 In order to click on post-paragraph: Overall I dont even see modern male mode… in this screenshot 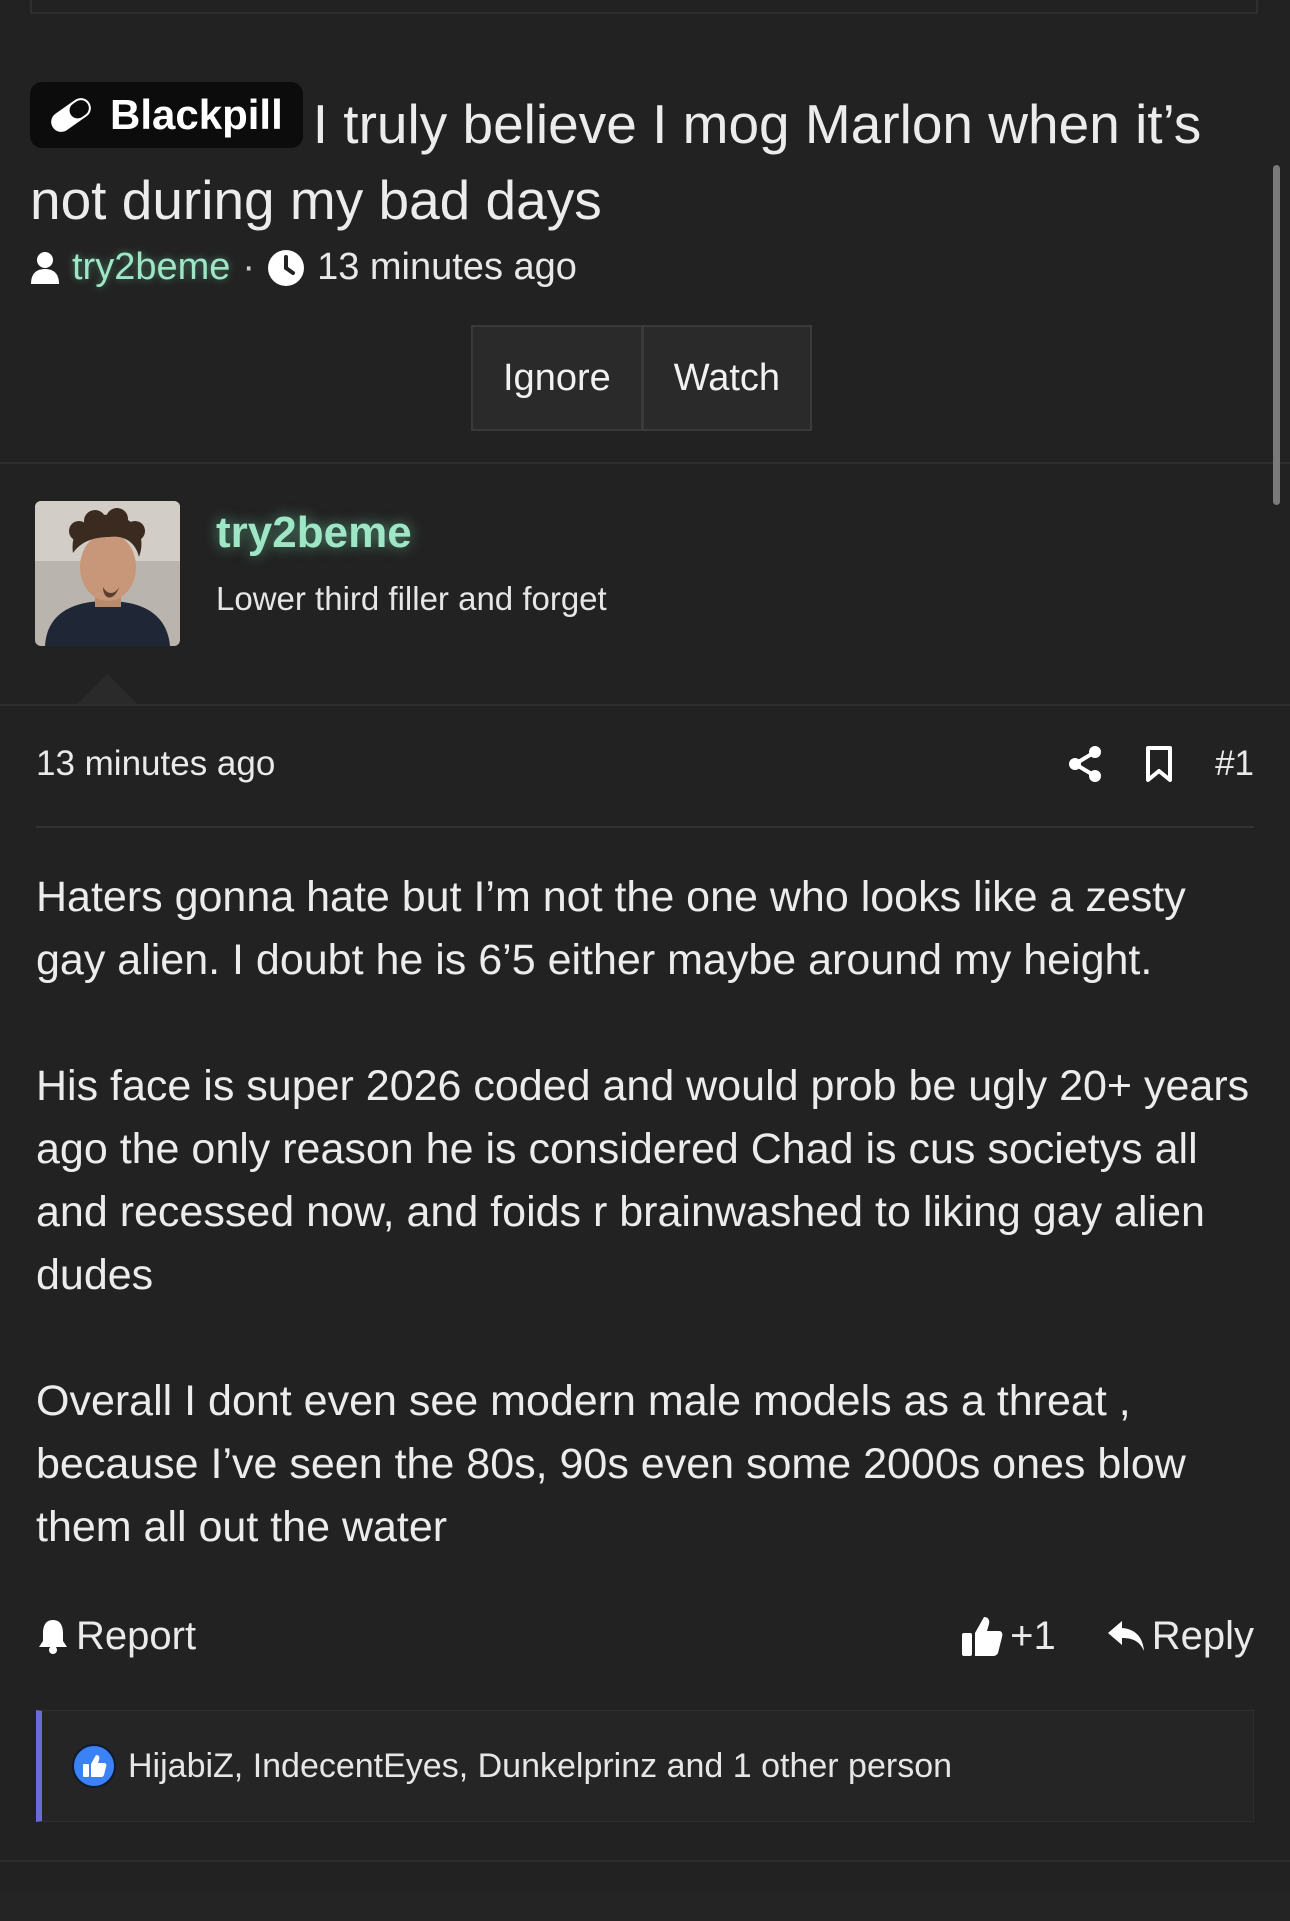, I will do `click(611, 1464)`.